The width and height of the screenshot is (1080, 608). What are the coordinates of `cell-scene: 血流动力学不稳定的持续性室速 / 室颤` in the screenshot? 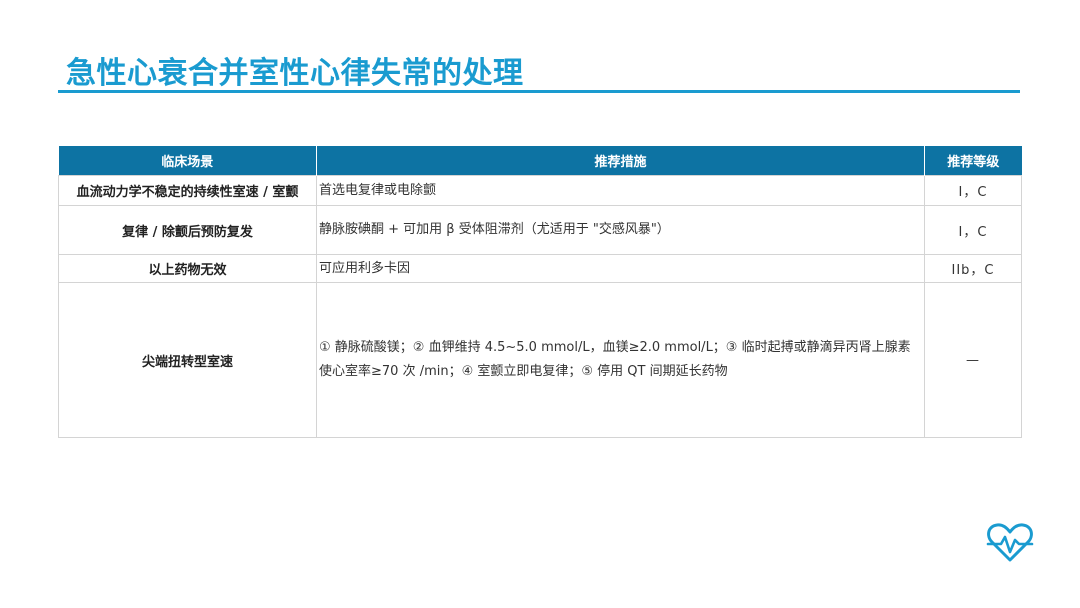 It's located at (187, 190).